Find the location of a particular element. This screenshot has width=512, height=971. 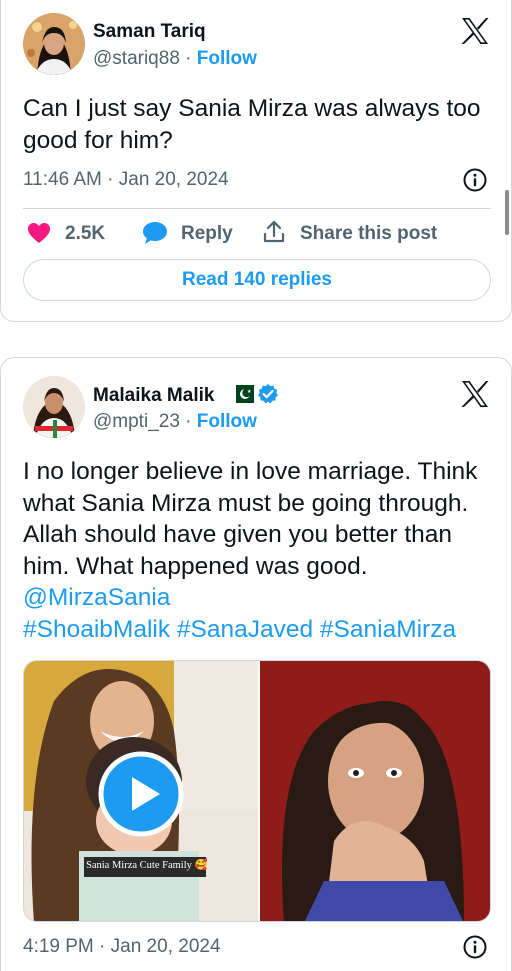

handle-line: @mpti_23 · Follow is located at coordinates (175, 422).